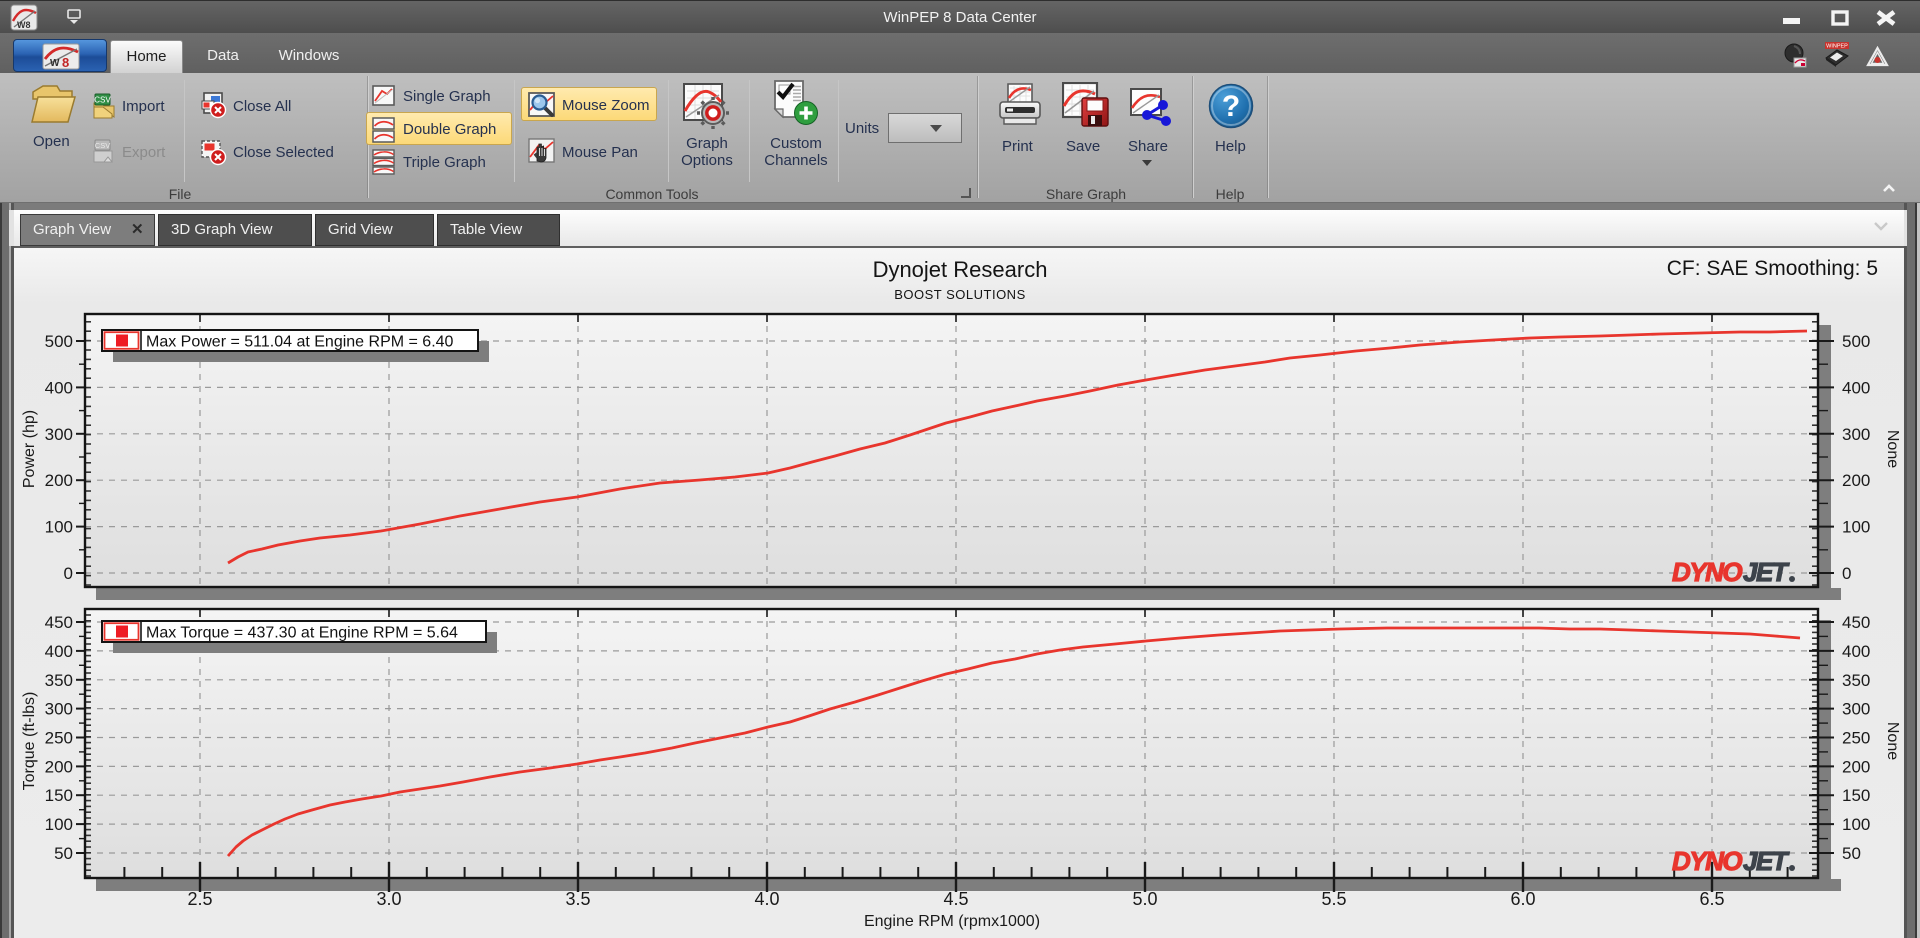 The width and height of the screenshot is (1920, 938). I want to click on svg-text: 5.0, so click(1144, 899).